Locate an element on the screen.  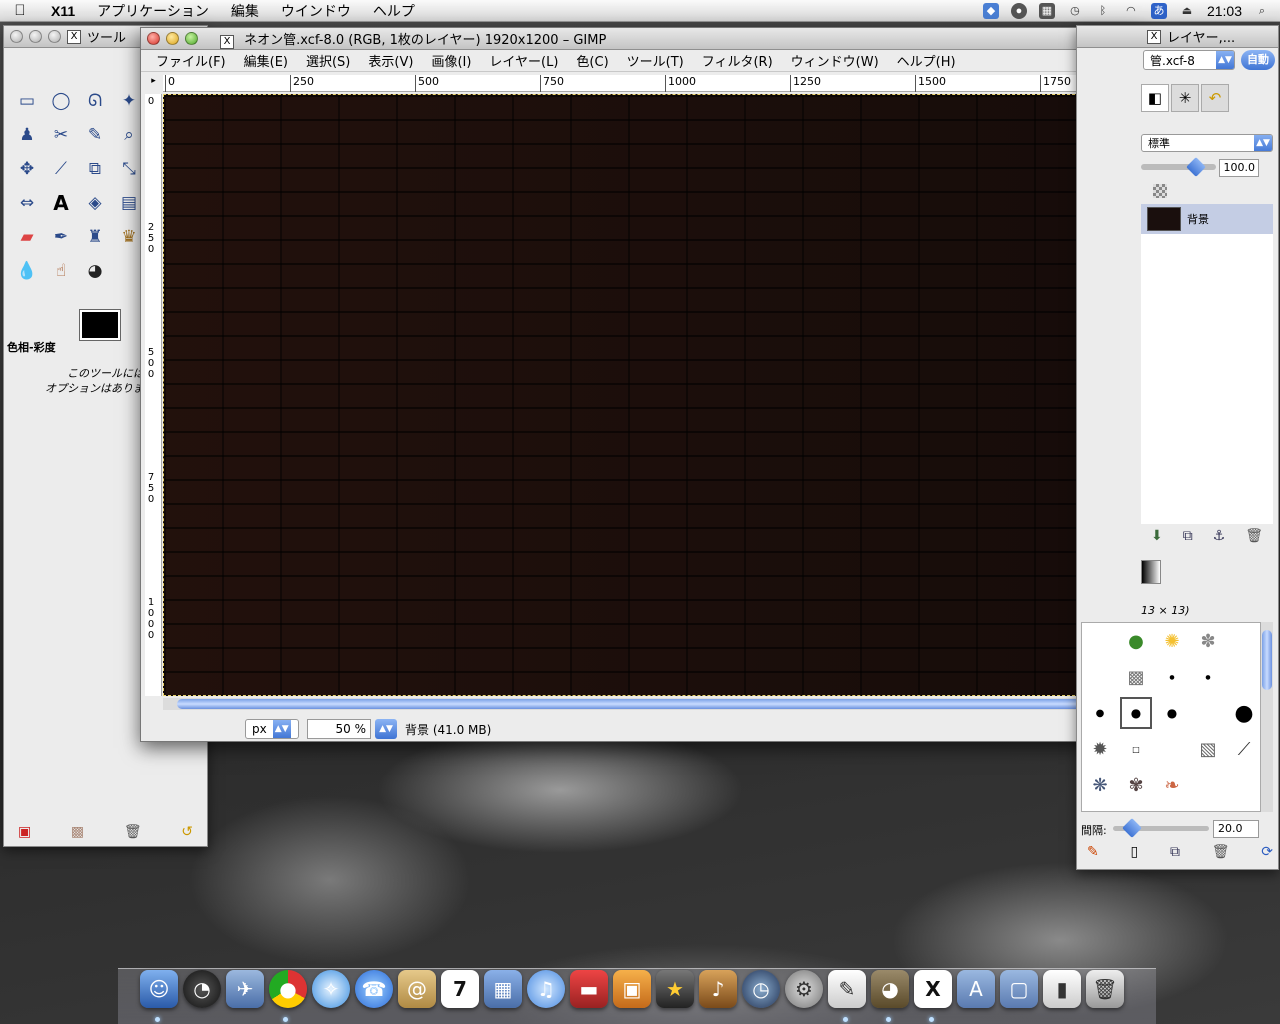
brush-ornament-icon: ✾ is located at coordinates (1136, 785).